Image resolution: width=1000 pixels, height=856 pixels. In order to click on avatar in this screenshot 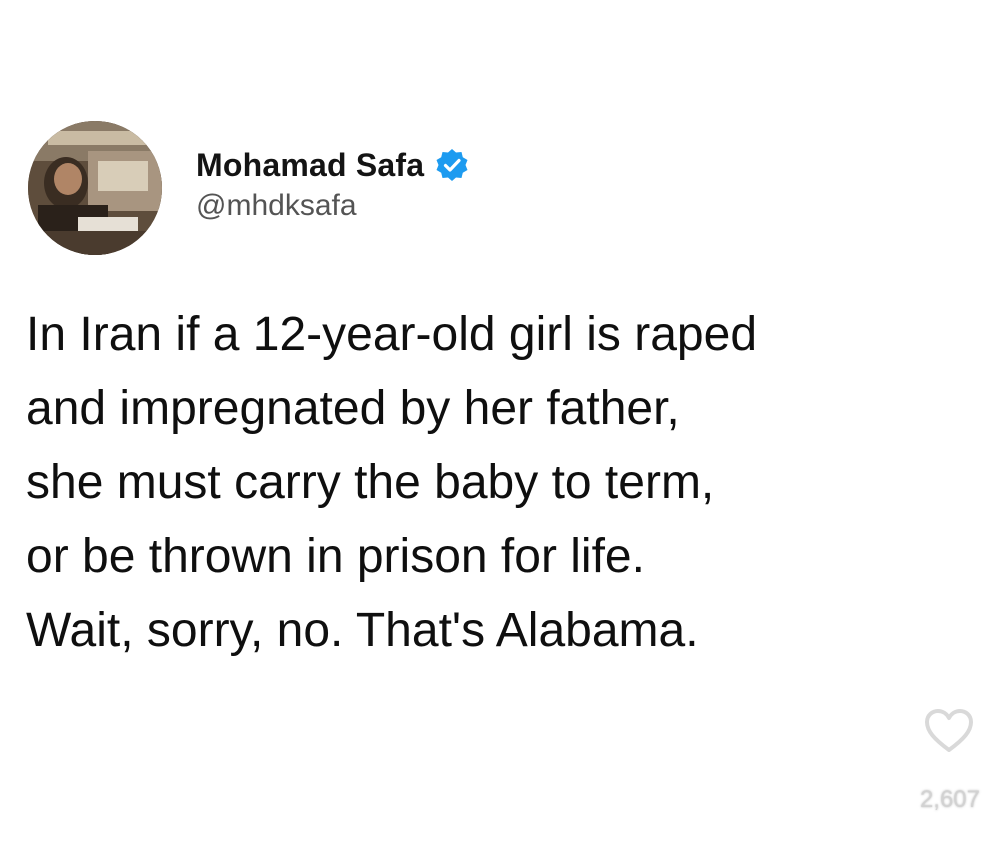, I will do `click(95, 188)`.